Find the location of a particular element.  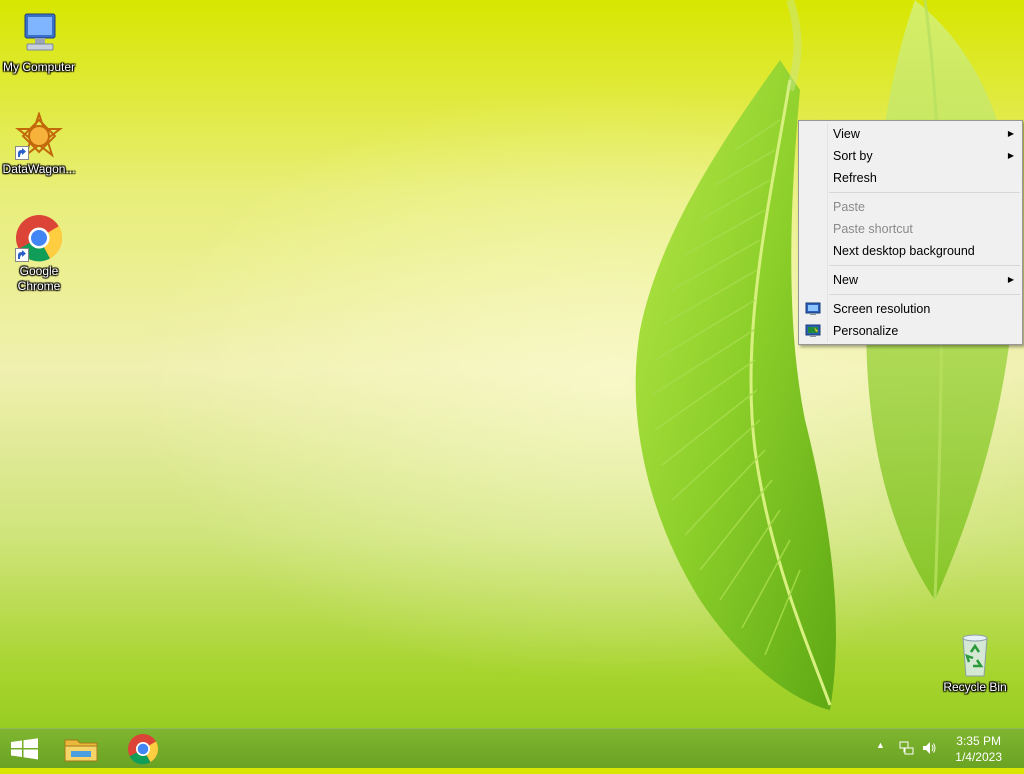

desktop-icon-my-computer: My Computer is located at coordinates (39, 42).